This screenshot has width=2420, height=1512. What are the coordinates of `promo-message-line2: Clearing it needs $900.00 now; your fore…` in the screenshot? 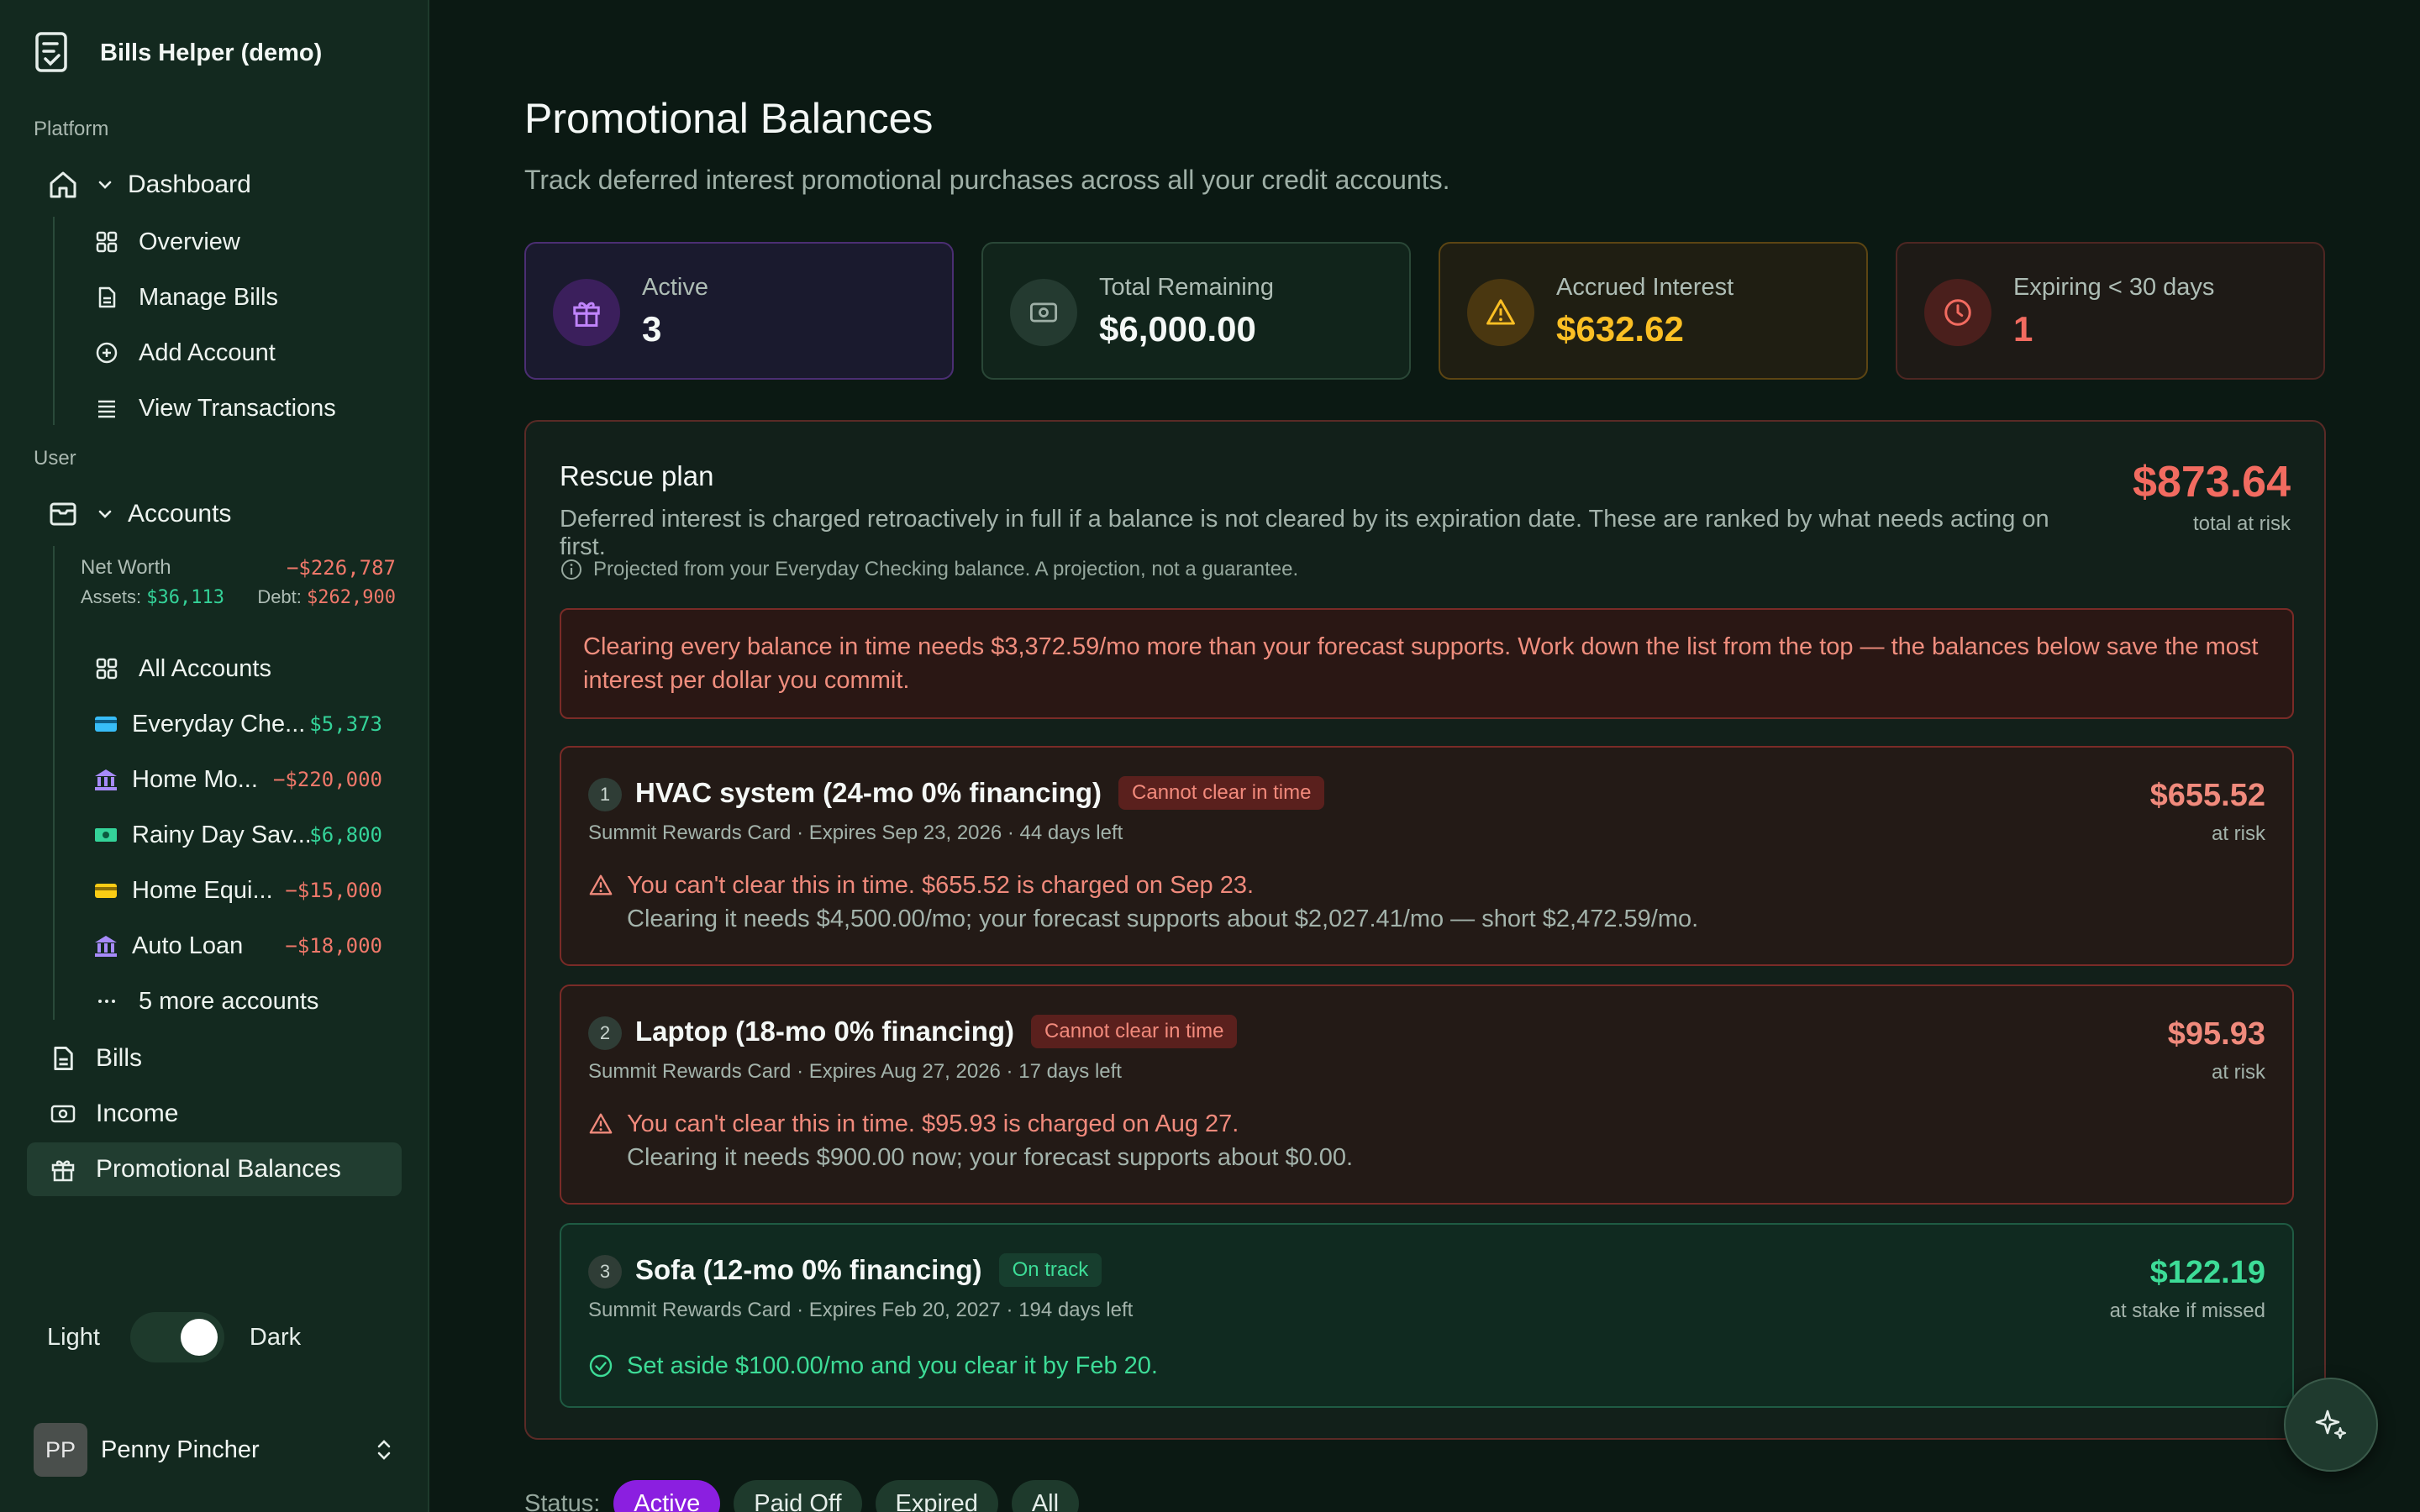 It's located at (991, 1157).